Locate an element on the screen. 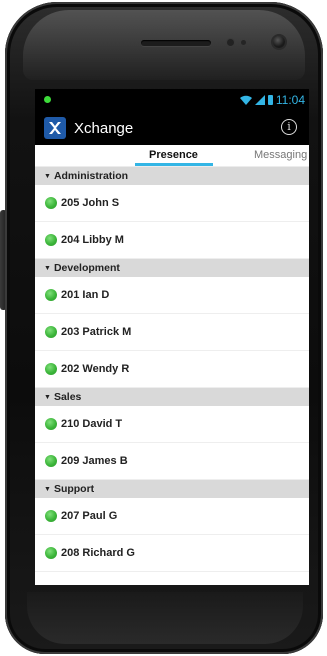  contact-row: 210 David T is located at coordinates (172, 424).